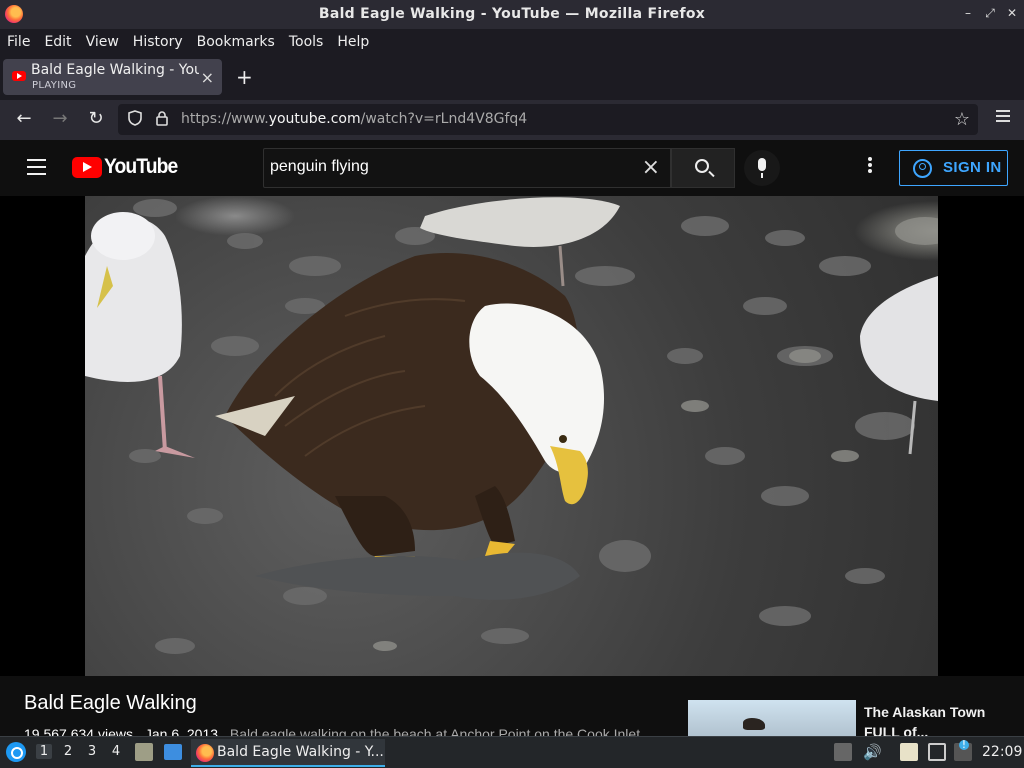  What do you see at coordinates (87, 167) in the screenshot?
I see `youtube-logo-icon` at bounding box center [87, 167].